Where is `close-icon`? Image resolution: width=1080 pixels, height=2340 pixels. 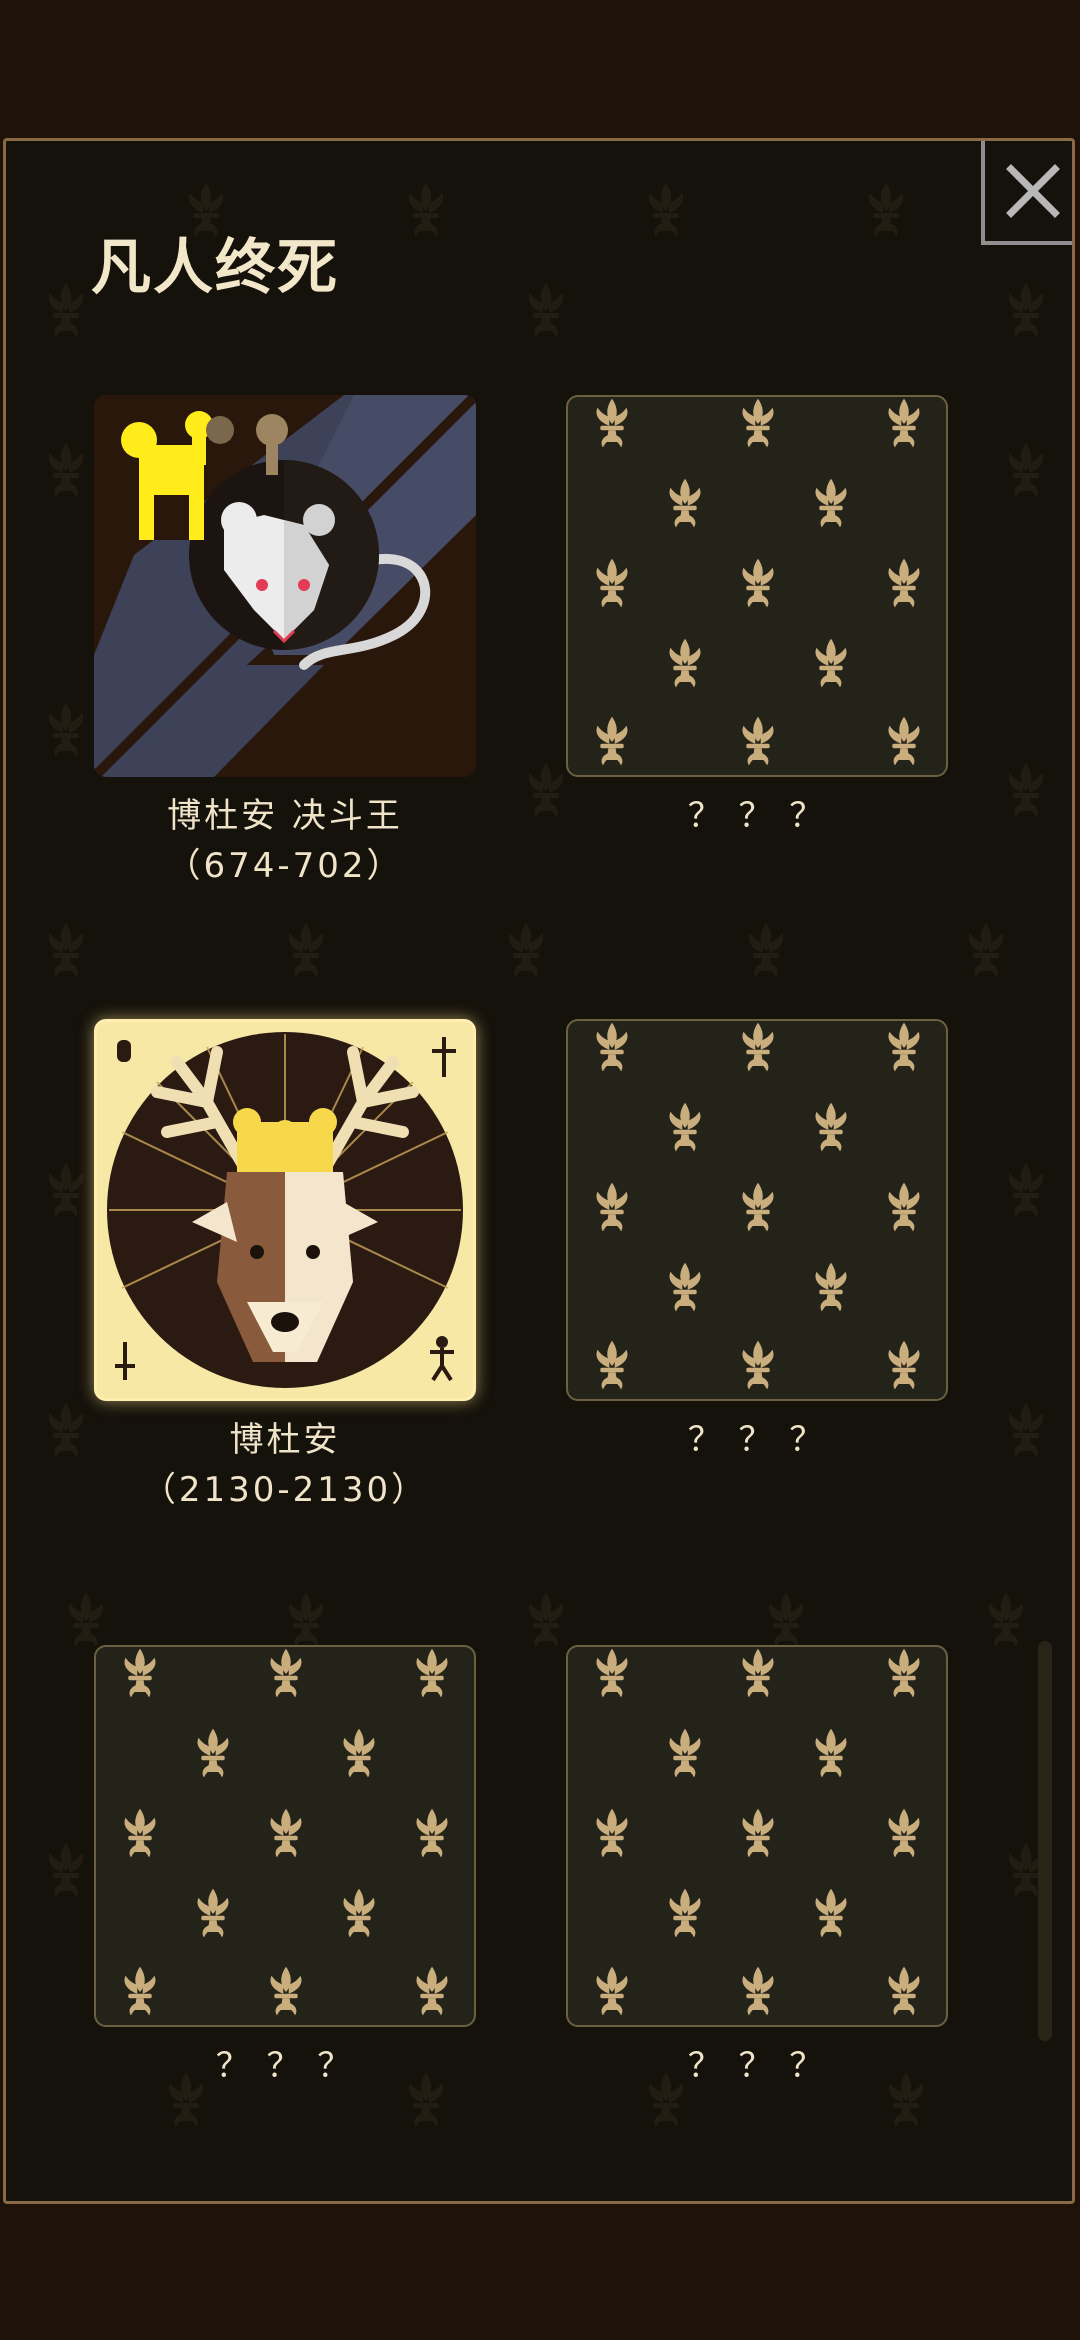
close-icon is located at coordinates (1033, 191).